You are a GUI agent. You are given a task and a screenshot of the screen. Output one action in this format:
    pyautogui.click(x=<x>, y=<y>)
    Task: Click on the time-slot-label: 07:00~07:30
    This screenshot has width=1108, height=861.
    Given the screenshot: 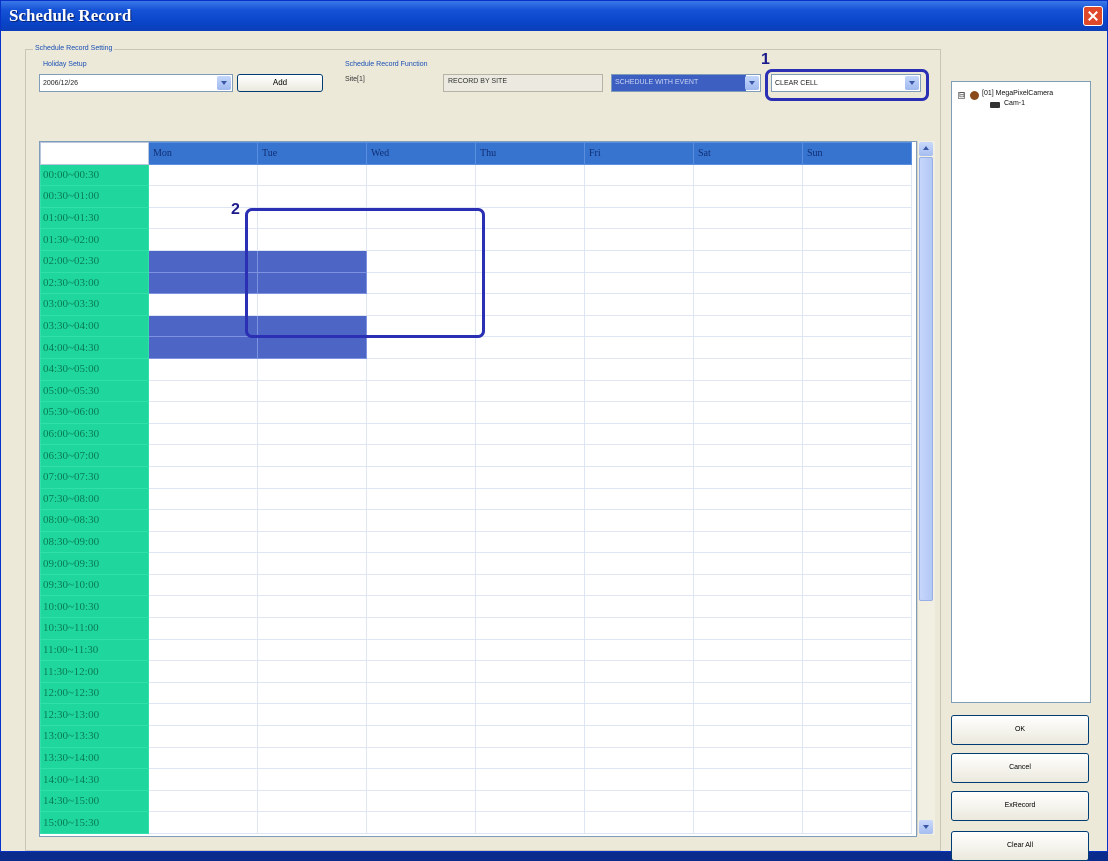 What is the action you would take?
    pyautogui.click(x=94, y=477)
    